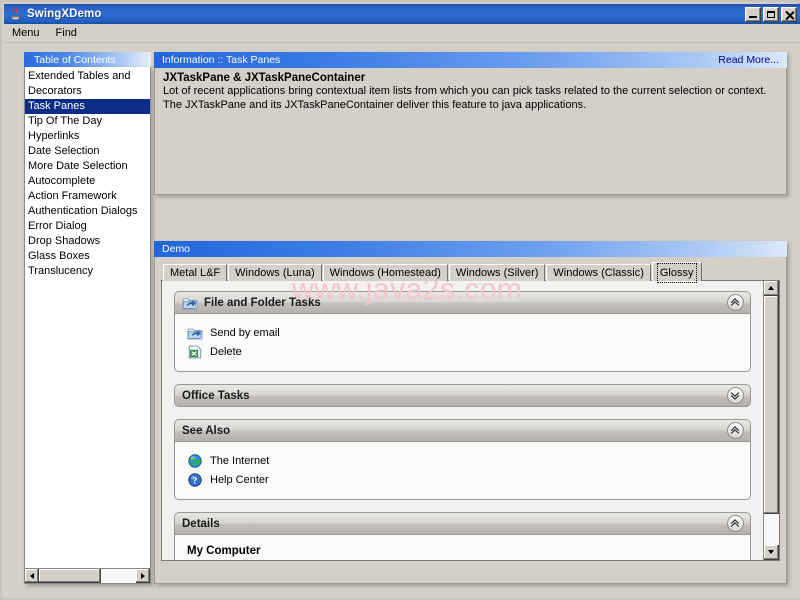  Describe the element at coordinates (598, 272) in the screenshot. I see `tab-windows-classic: Windows (Classic)` at that location.